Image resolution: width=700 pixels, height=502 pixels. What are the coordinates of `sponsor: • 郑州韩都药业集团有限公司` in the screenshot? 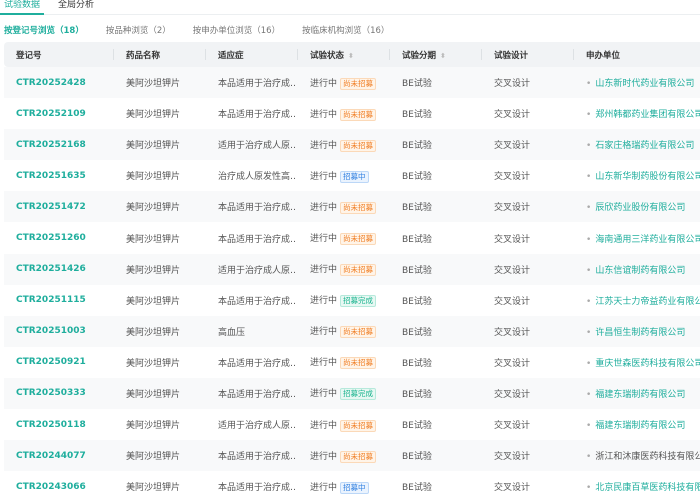 It's located at (636, 113).